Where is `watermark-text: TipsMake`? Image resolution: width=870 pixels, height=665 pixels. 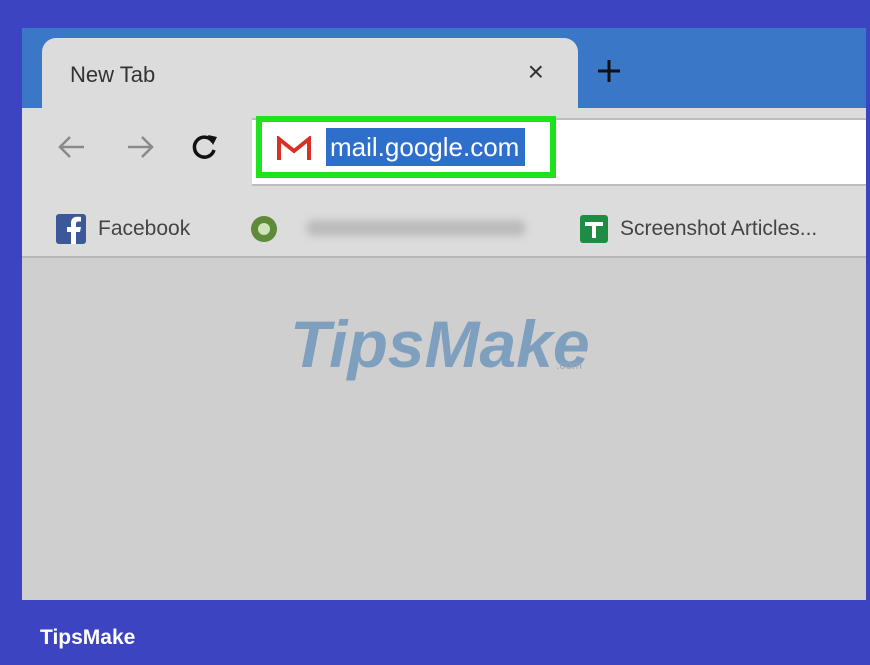
watermark-text: TipsMake is located at coordinates (440, 344).